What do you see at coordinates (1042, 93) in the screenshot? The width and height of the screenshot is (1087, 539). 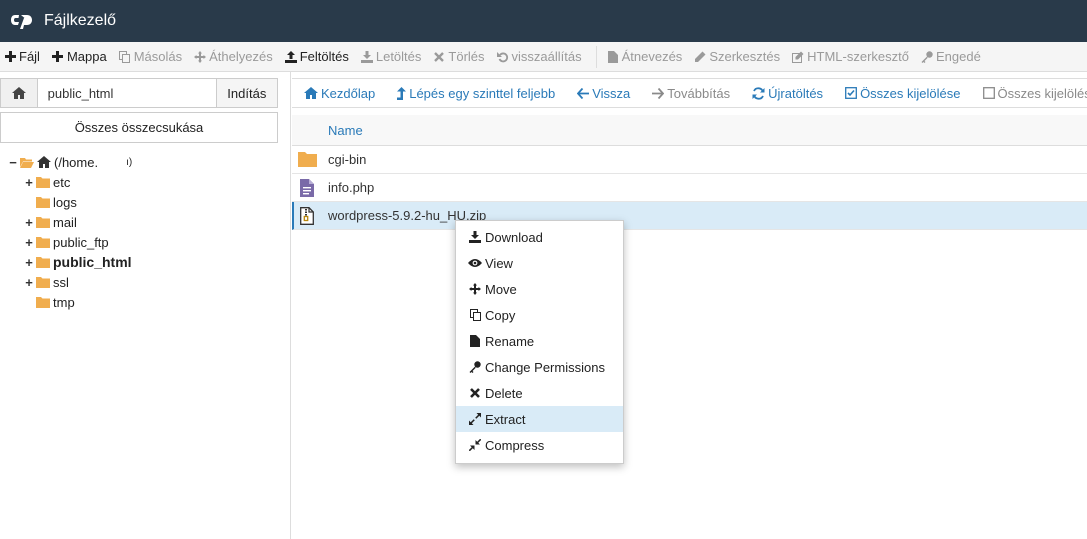 I see `unselect-all-label: Összes kijelölés` at bounding box center [1042, 93].